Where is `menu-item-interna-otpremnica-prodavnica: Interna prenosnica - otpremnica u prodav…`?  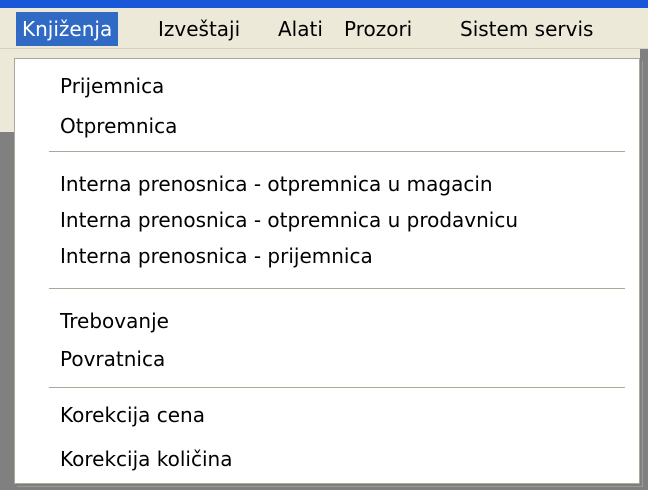 menu-item-interna-otpremnica-prodavnica: Interna prenosnica - otpremnica u prodav… is located at coordinates (289, 220).